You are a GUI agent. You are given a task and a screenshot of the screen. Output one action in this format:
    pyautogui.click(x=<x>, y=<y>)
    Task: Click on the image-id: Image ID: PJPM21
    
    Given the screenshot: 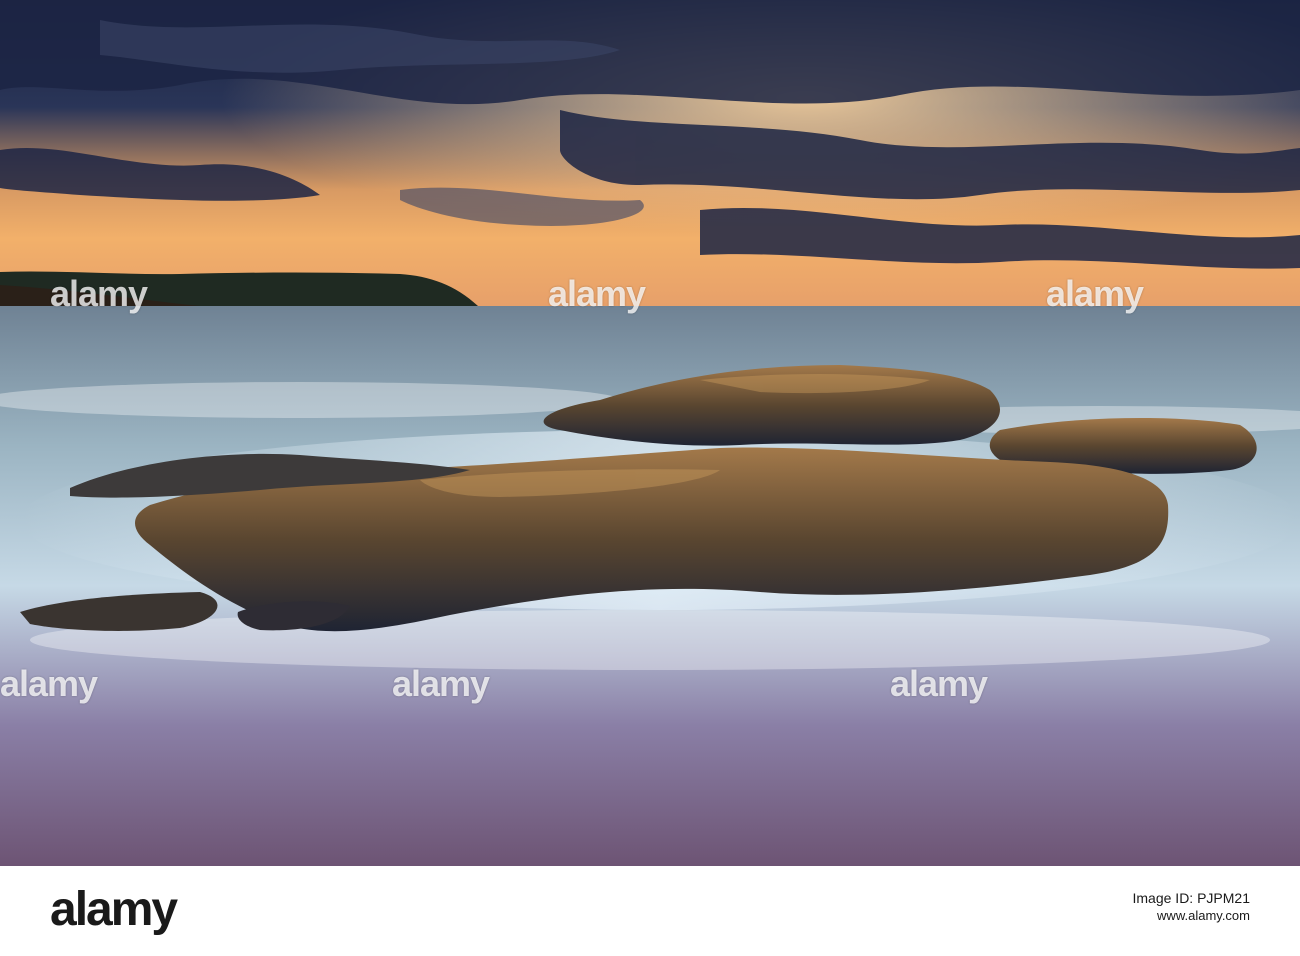 What is the action you would take?
    pyautogui.click(x=1191, y=898)
    